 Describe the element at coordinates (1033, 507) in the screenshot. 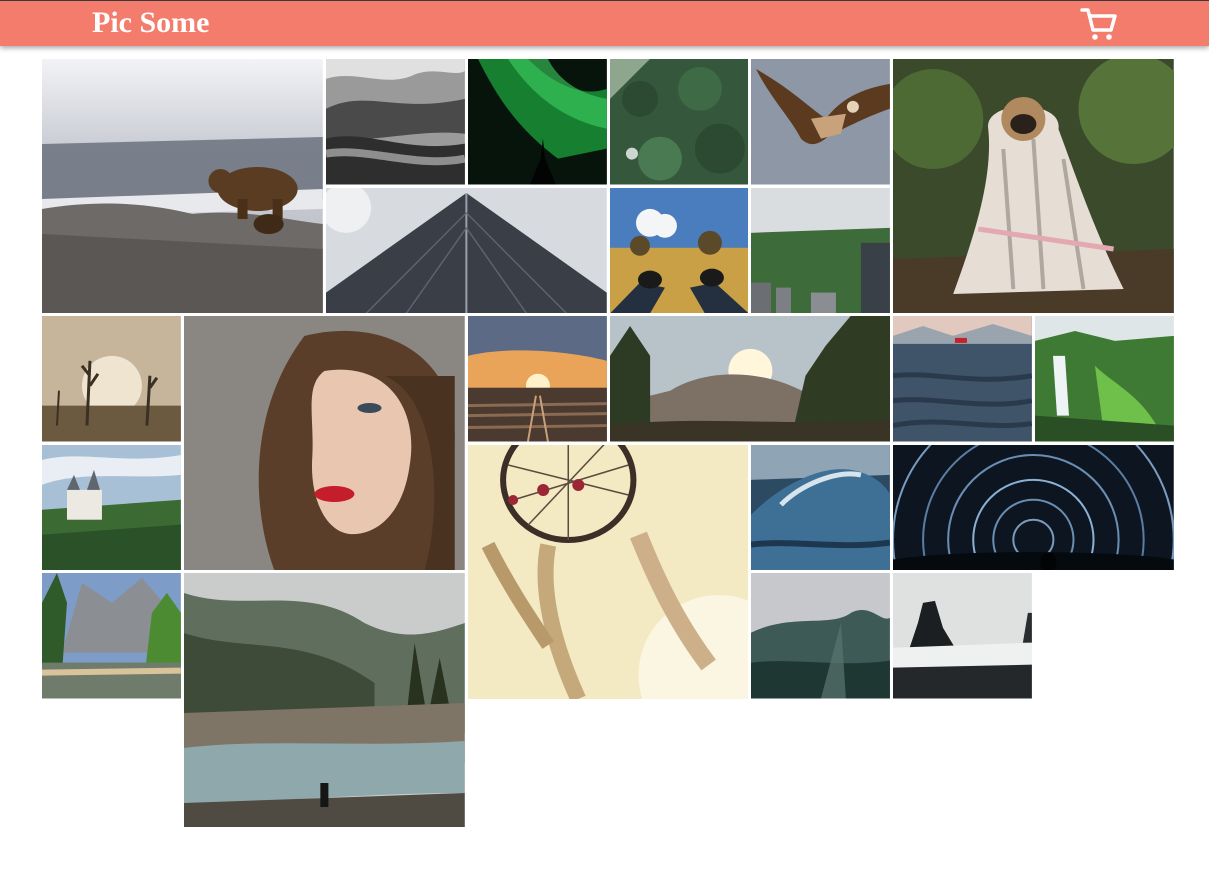

I see `photo-star-trails` at that location.